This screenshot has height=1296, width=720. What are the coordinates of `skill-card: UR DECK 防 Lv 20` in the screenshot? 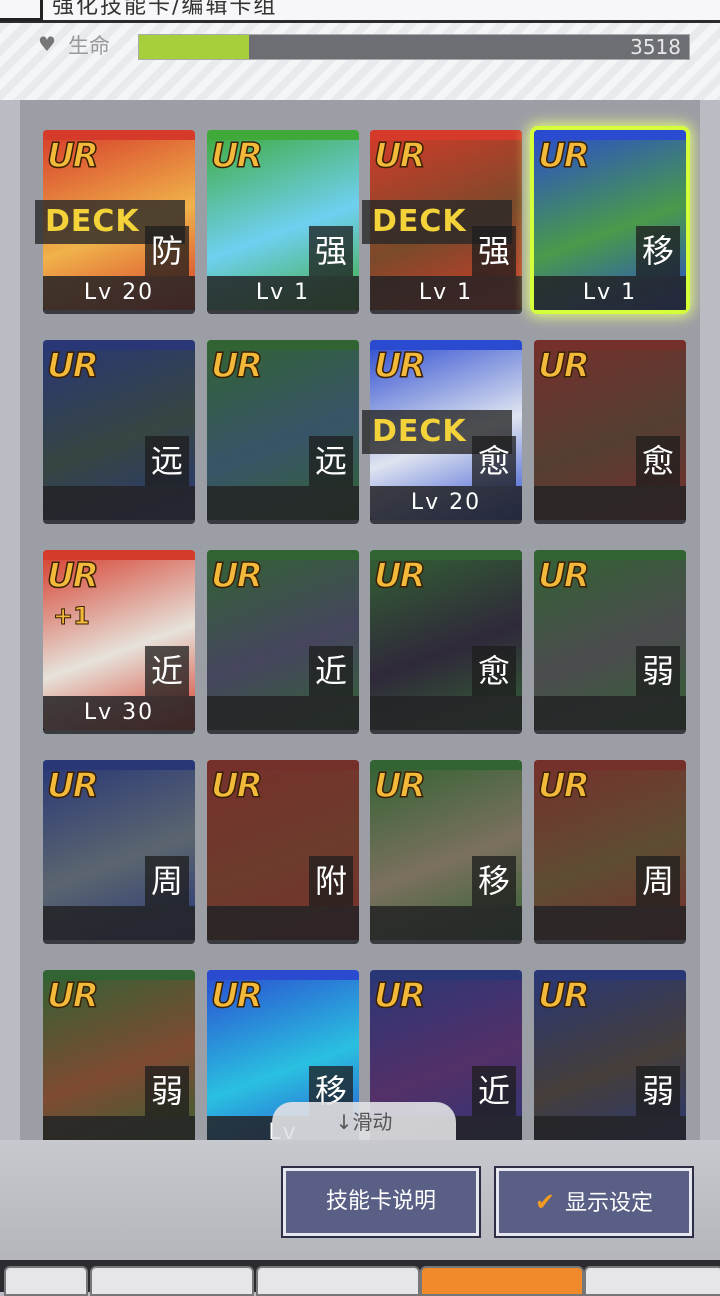 It's located at (115, 220).